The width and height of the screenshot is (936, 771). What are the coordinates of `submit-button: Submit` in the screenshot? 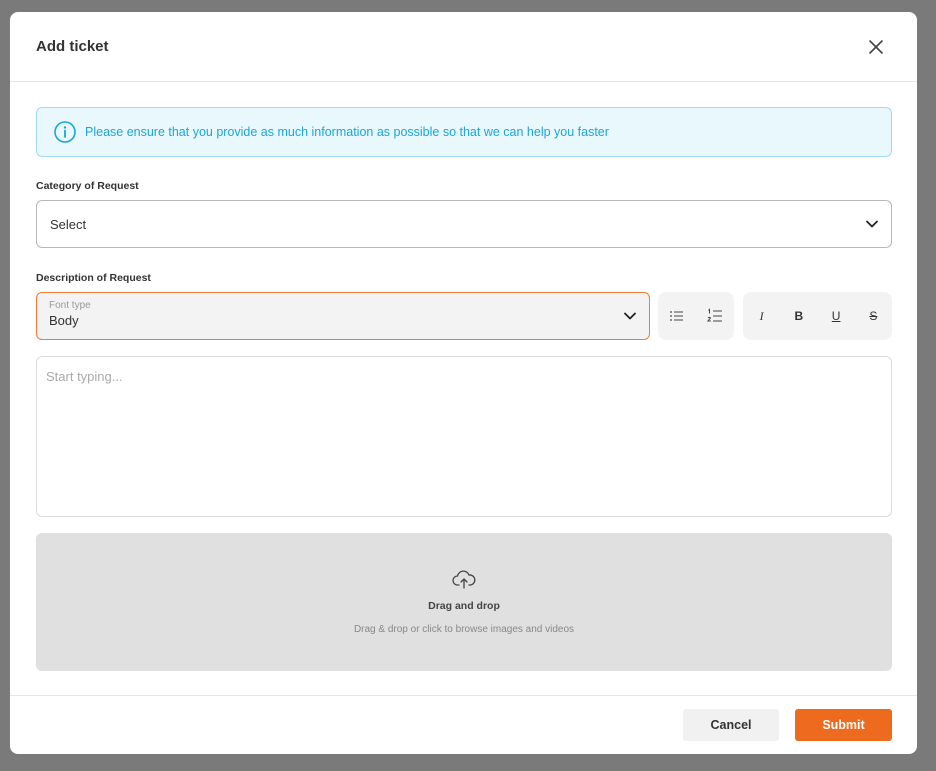 It's located at (843, 725).